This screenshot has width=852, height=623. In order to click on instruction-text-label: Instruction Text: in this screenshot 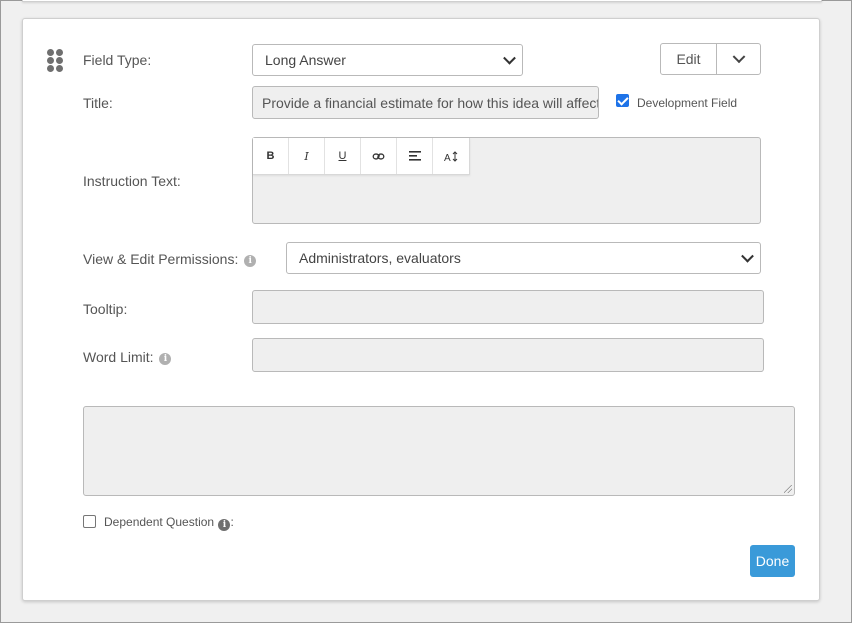, I will do `click(132, 181)`.